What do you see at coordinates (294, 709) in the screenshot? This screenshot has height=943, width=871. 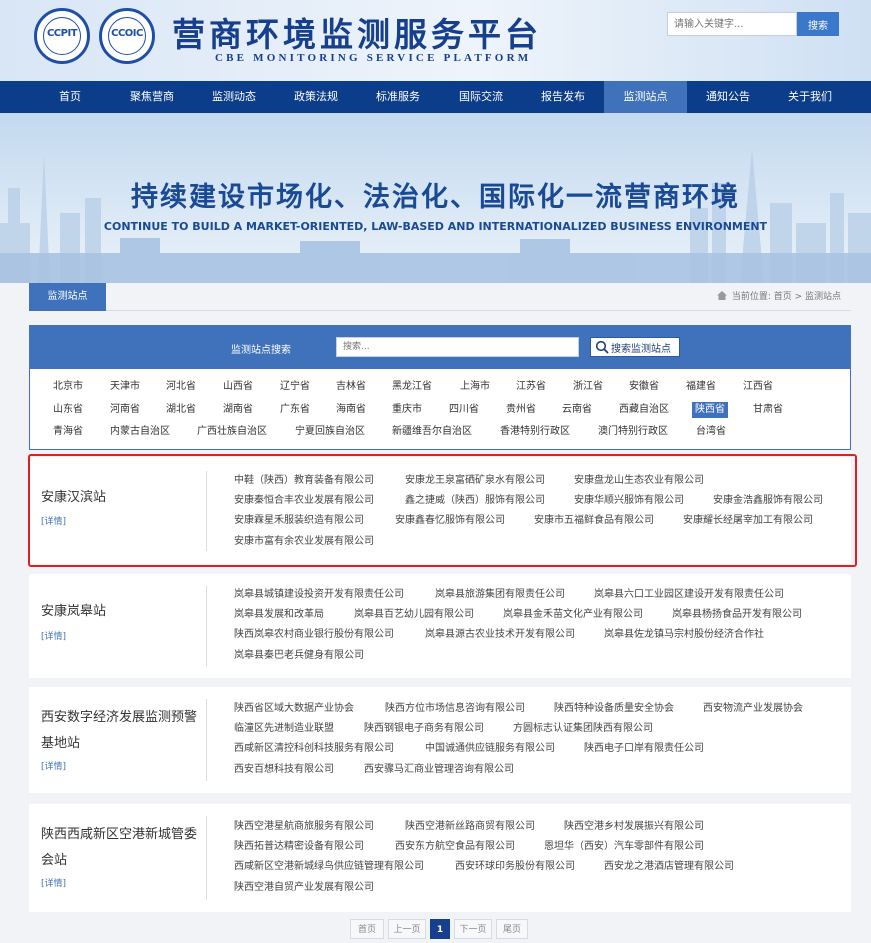 I see `company-link: 陕西省区域大数据产业协会` at bounding box center [294, 709].